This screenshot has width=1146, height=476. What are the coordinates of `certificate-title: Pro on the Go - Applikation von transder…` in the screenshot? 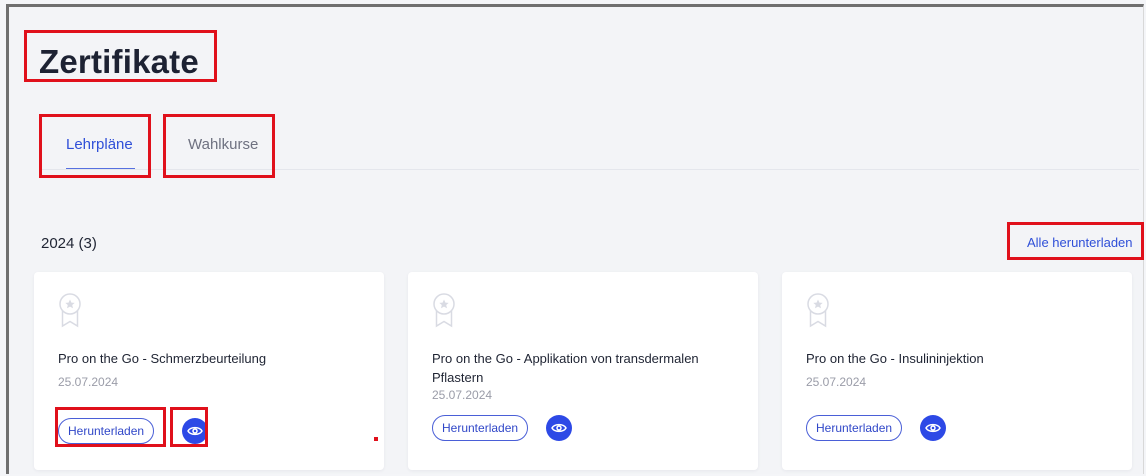 It's located at (565, 368).